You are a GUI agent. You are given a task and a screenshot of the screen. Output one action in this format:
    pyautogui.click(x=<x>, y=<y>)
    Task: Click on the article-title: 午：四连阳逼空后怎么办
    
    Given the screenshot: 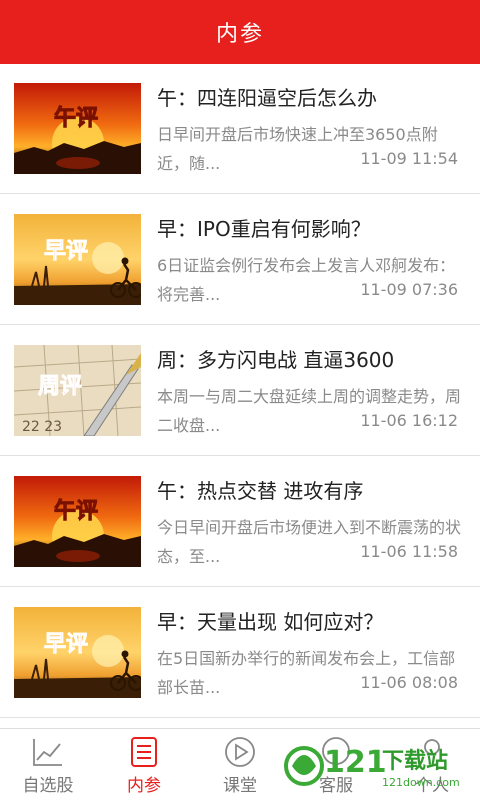 What is the action you would take?
    pyautogui.click(x=267, y=98)
    